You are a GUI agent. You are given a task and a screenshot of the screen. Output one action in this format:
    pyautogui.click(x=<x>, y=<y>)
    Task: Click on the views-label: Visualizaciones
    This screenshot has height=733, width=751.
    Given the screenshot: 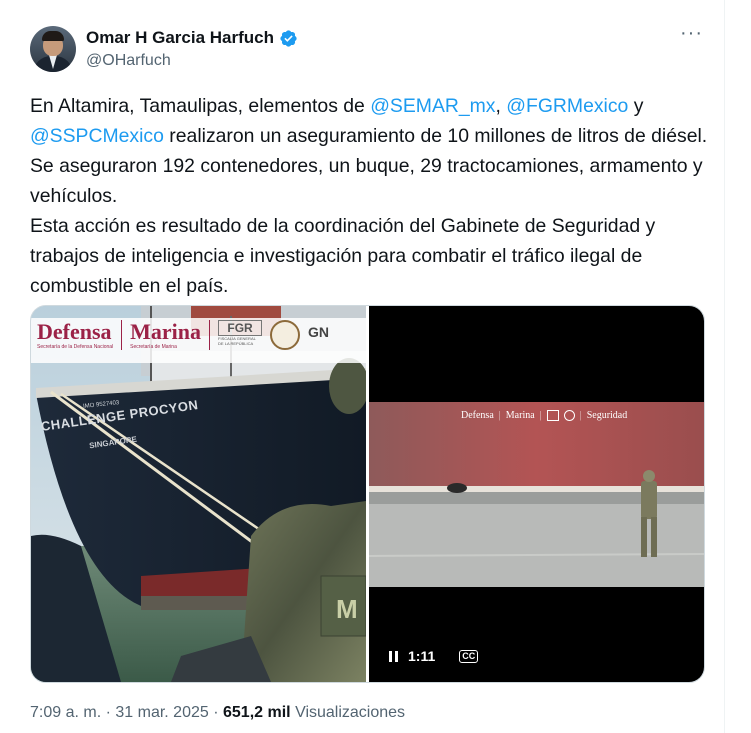 What is the action you would take?
    pyautogui.click(x=350, y=712)
    